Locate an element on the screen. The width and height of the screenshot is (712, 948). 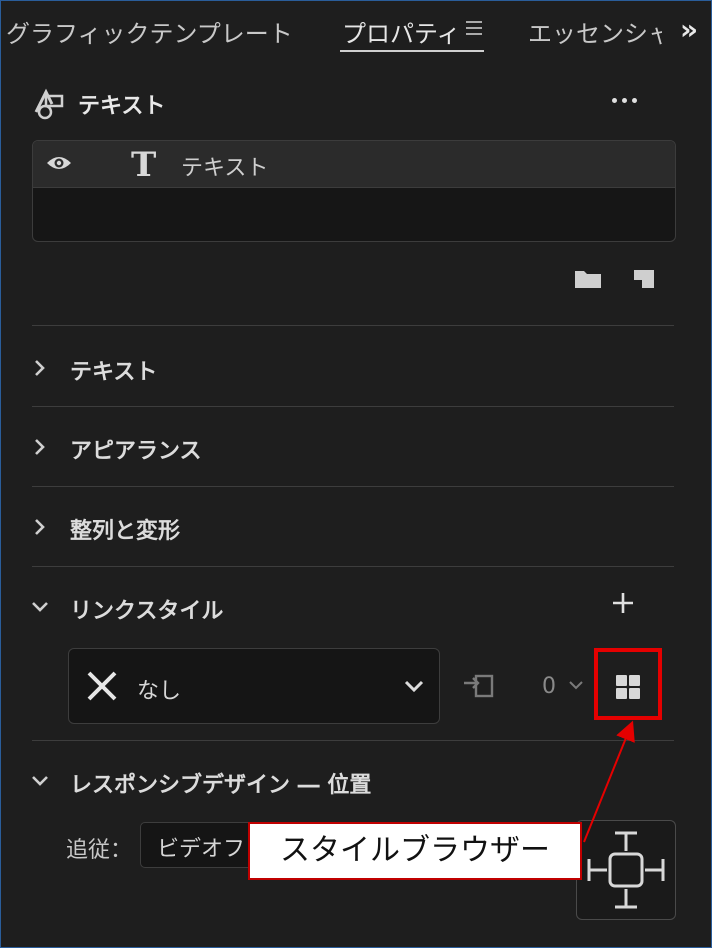
layer-name: テキスト is located at coordinates (224, 166).